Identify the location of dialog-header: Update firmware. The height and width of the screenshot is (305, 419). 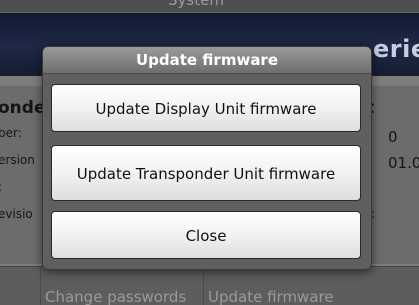
(207, 60).